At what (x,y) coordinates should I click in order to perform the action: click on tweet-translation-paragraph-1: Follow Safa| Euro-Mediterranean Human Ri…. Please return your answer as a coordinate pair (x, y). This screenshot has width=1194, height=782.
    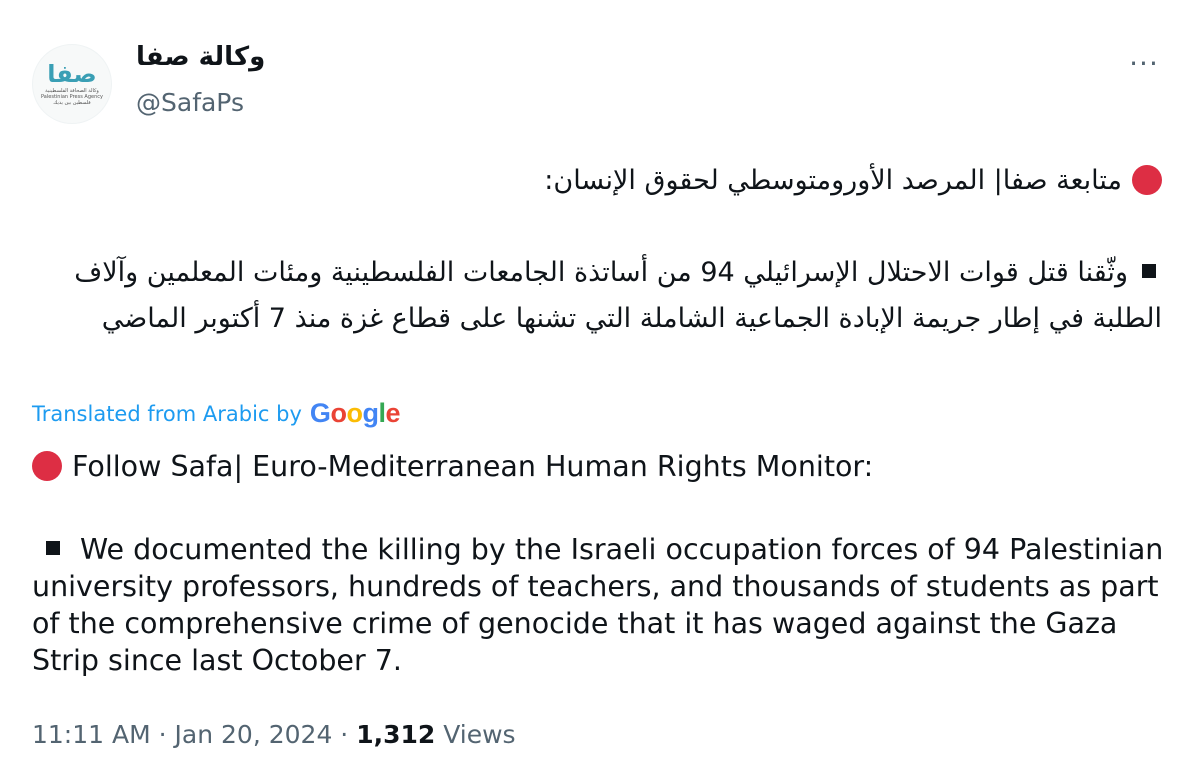
    Looking at the image, I should click on (602, 466).